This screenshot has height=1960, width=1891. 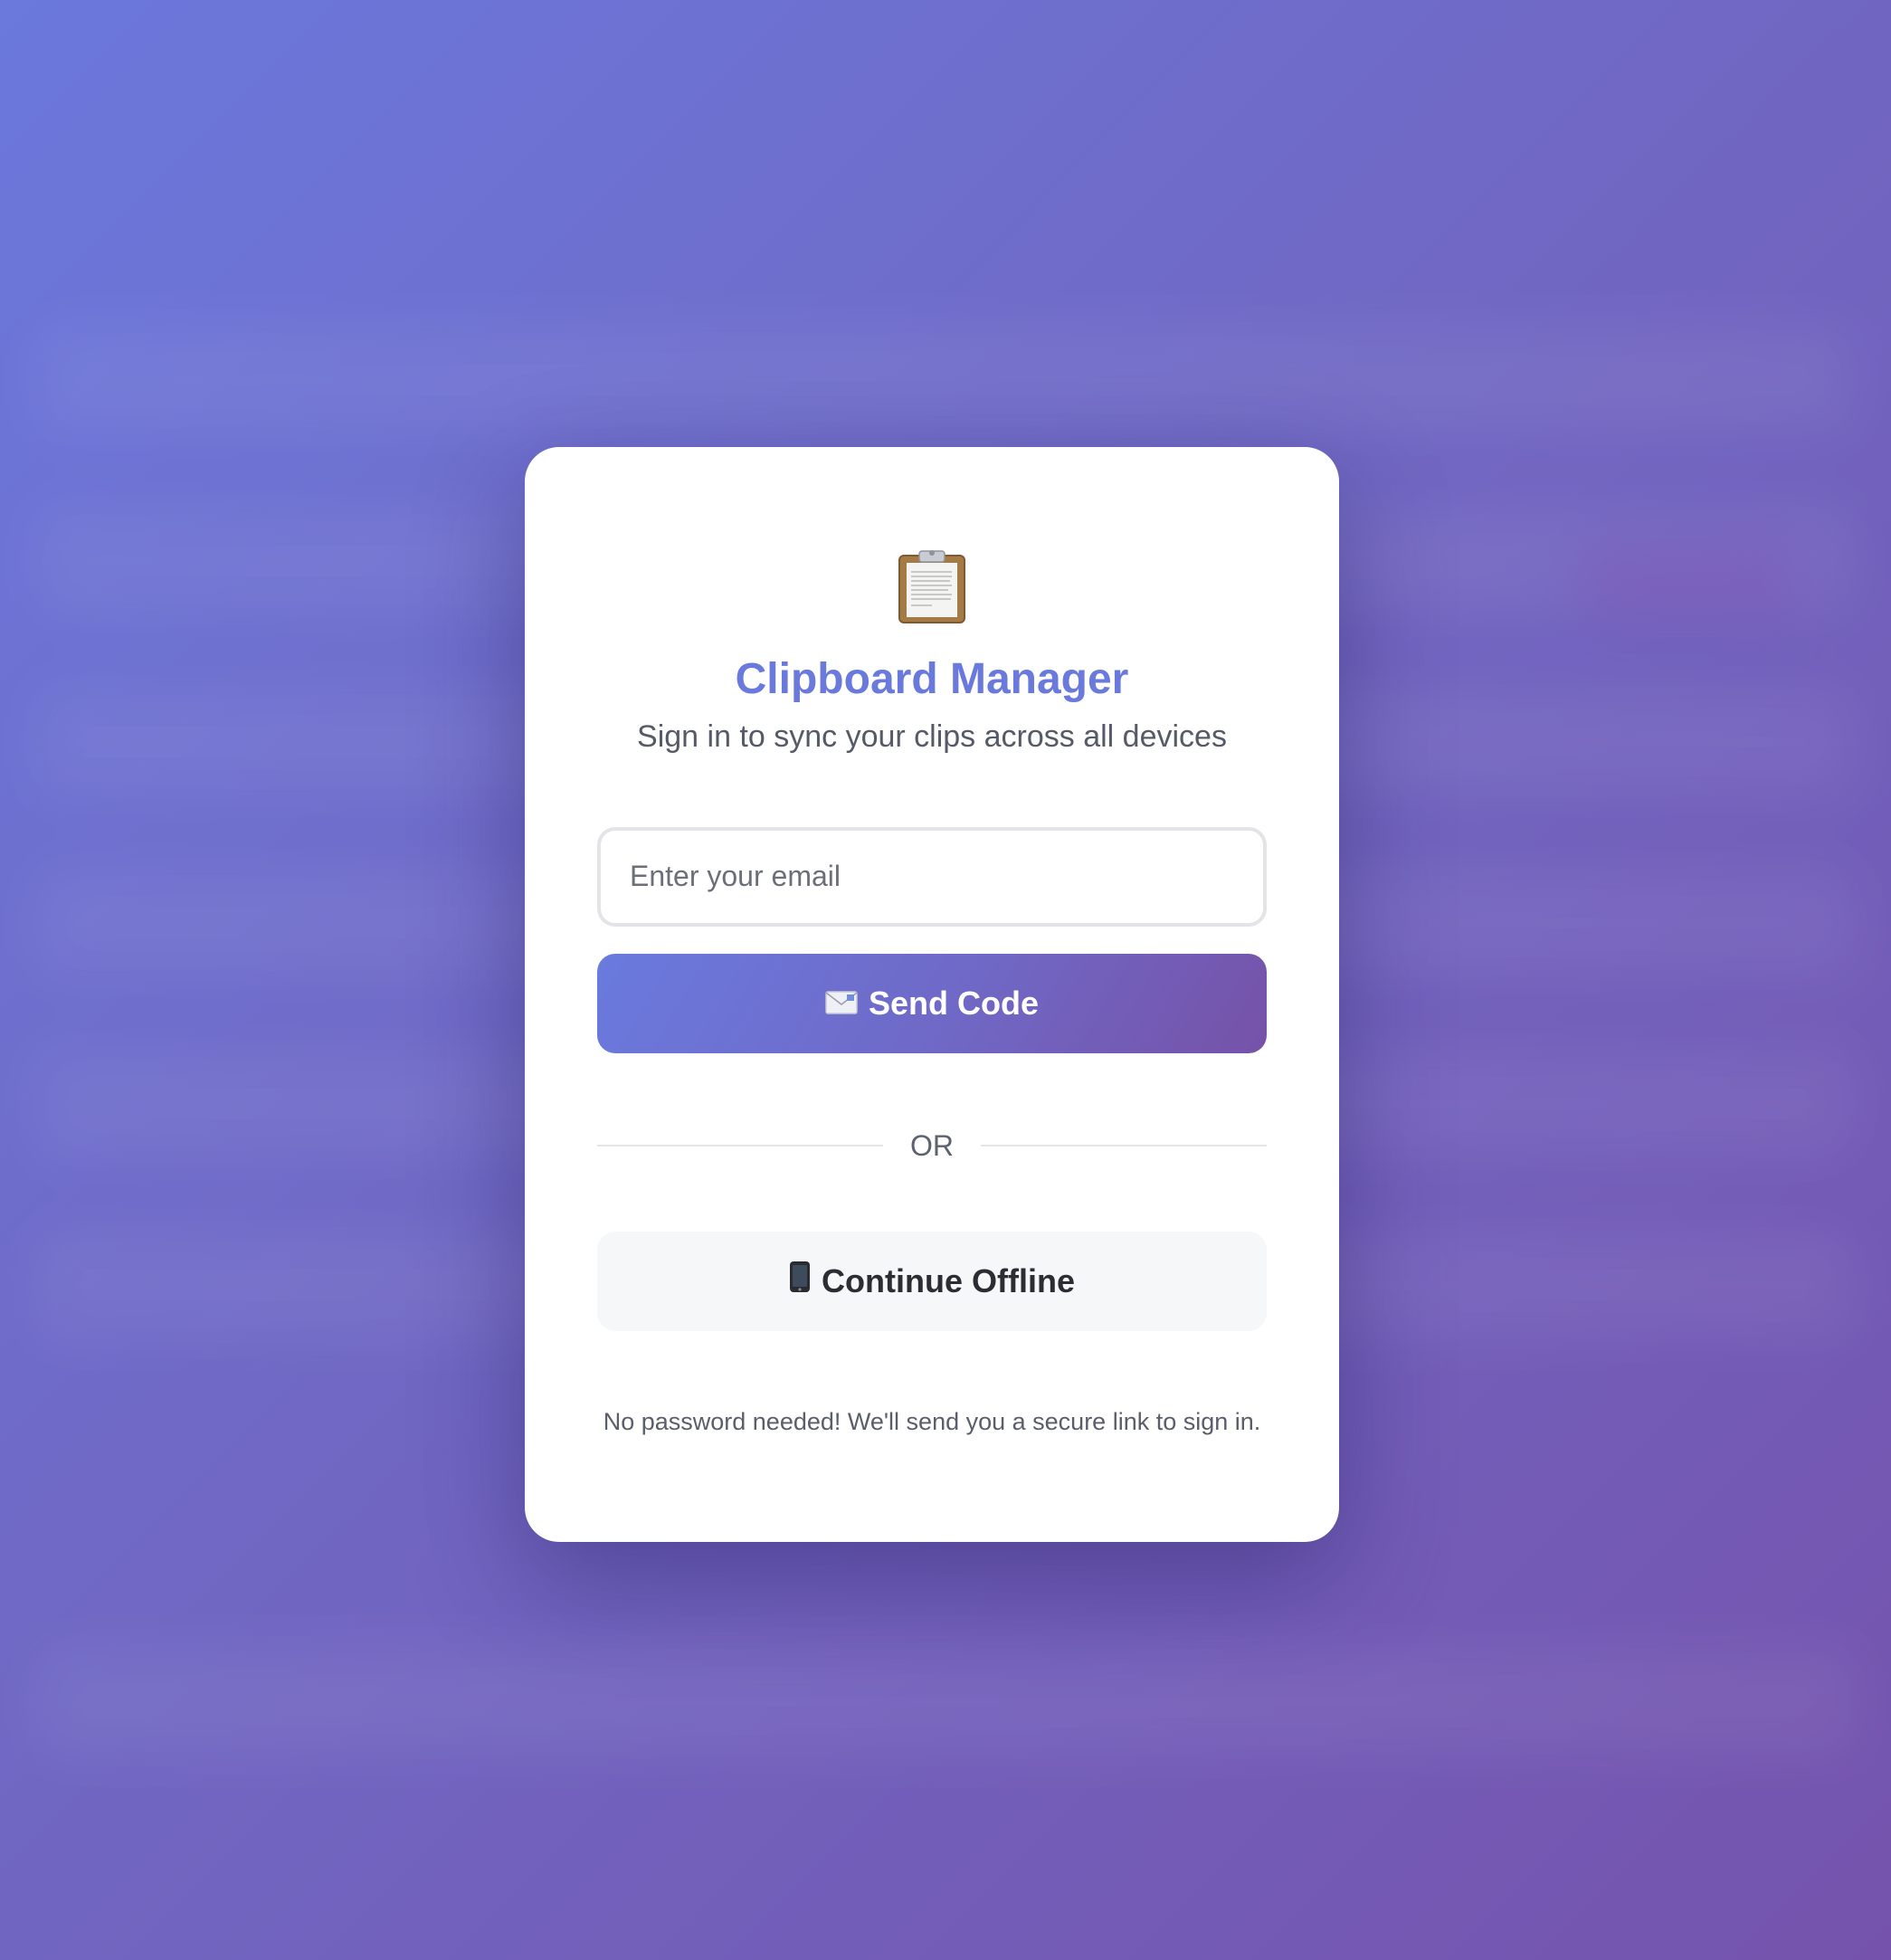 What do you see at coordinates (800, 1281) in the screenshot?
I see `mobile-phone-icon` at bounding box center [800, 1281].